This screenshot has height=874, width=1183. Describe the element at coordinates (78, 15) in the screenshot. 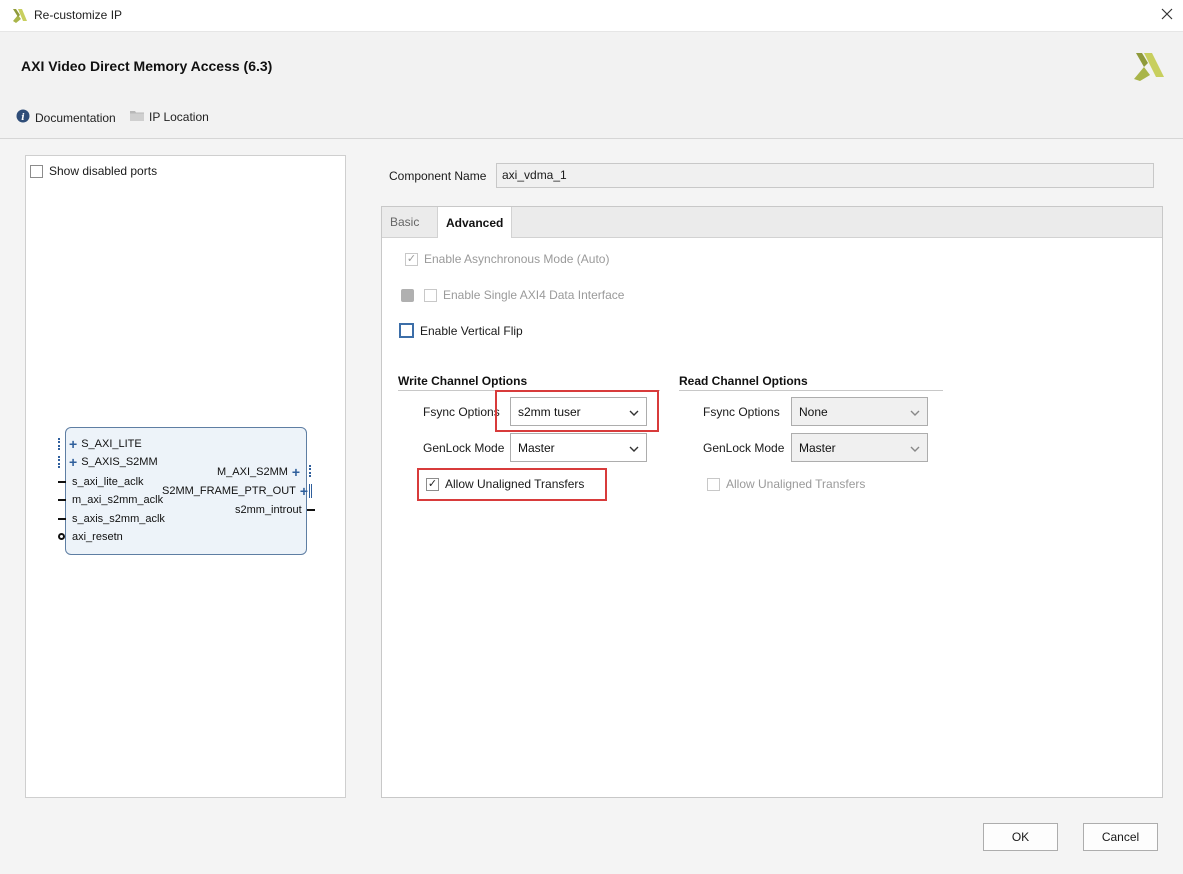

I see `window-title: Re-customize IP` at that location.